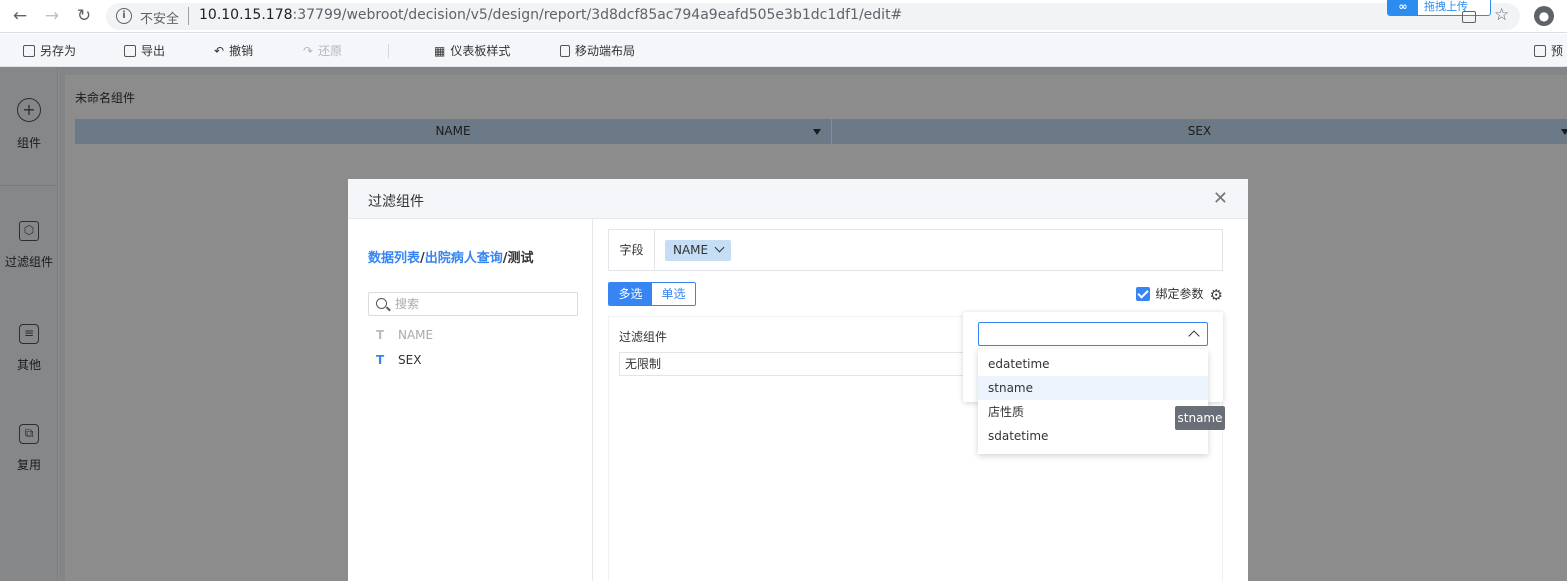  Describe the element at coordinates (440, 51) in the screenshot. I see `grid-icon: ▦` at that location.